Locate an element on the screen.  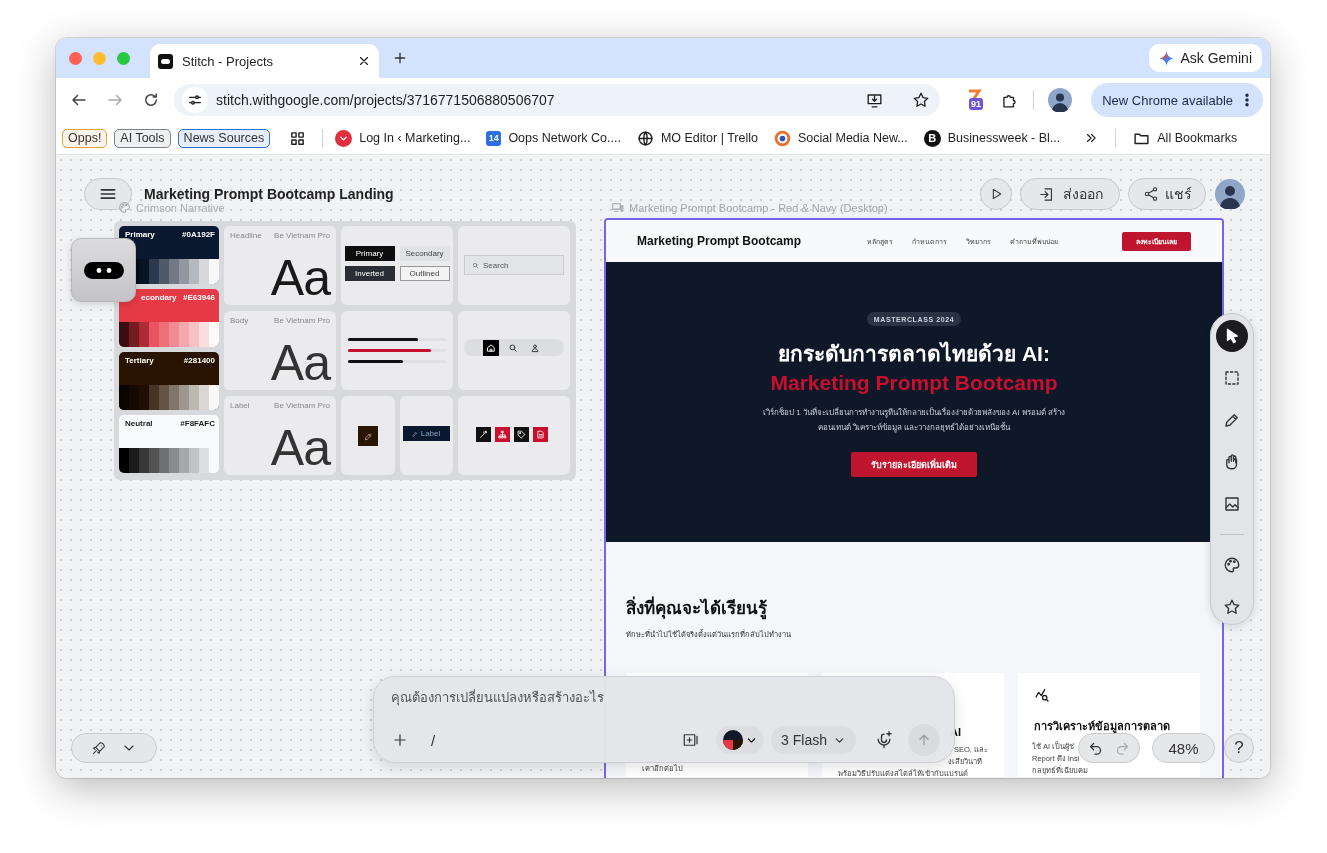
details-button: รับรายละเอียดเพิ่มเติม is located at coordinates (914, 464).